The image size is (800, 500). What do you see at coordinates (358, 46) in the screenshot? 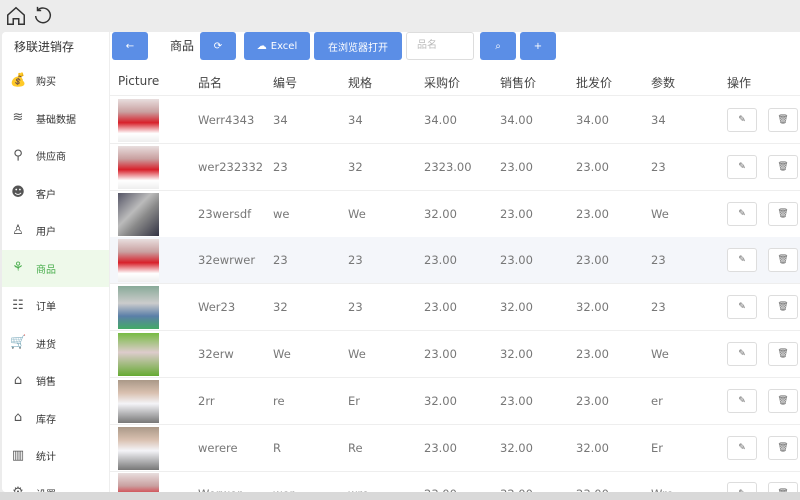
I see `open-in-browser-button: 在浏览器打开` at bounding box center [358, 46].